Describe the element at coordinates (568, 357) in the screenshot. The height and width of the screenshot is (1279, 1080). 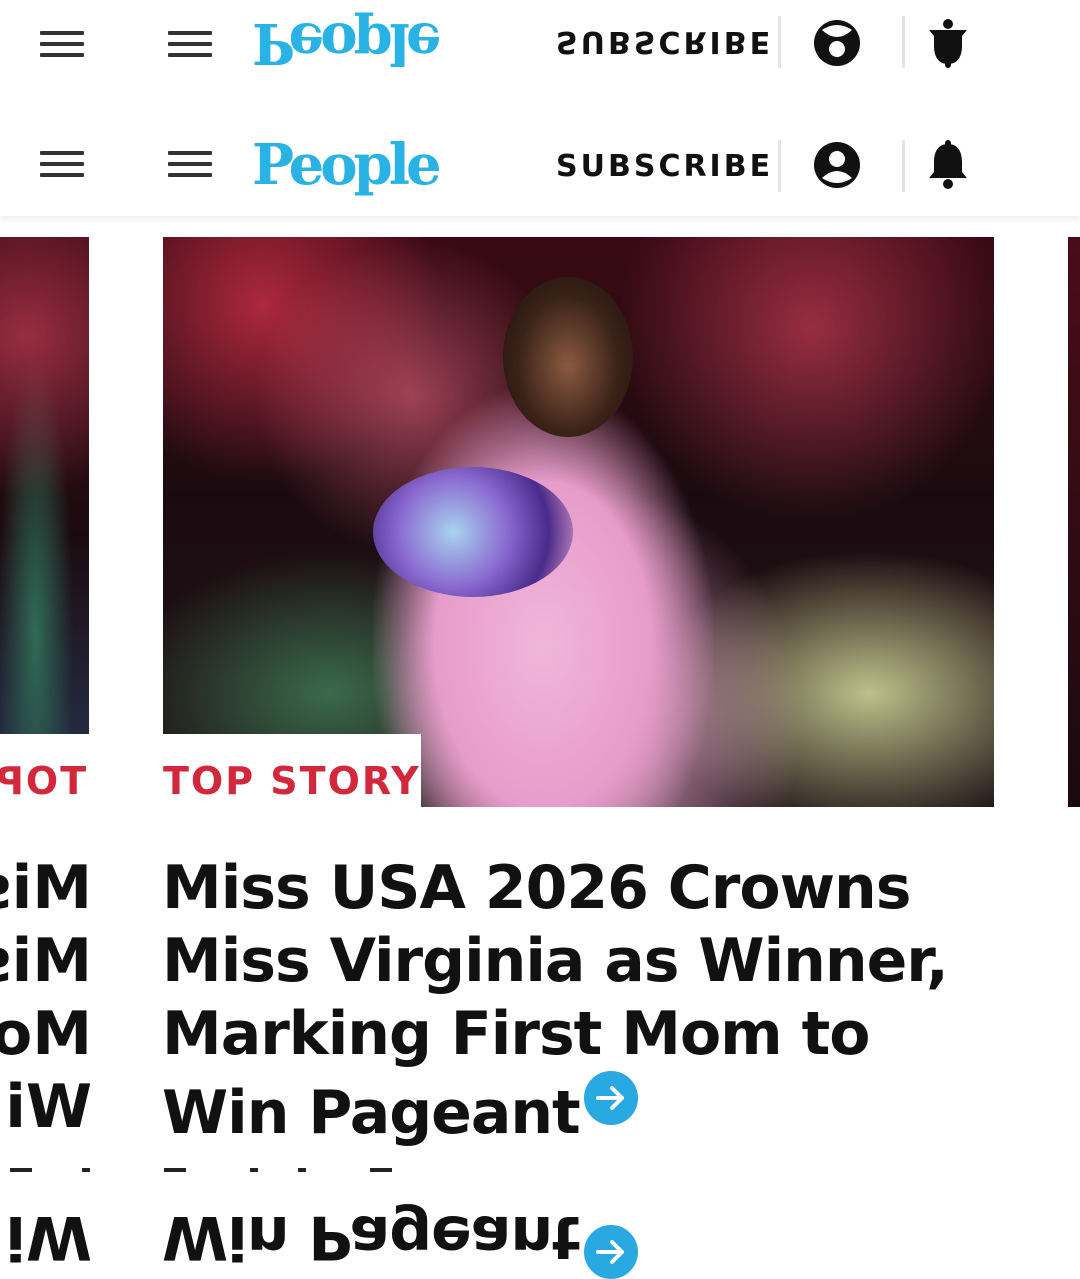
I see `image-subject-head` at that location.